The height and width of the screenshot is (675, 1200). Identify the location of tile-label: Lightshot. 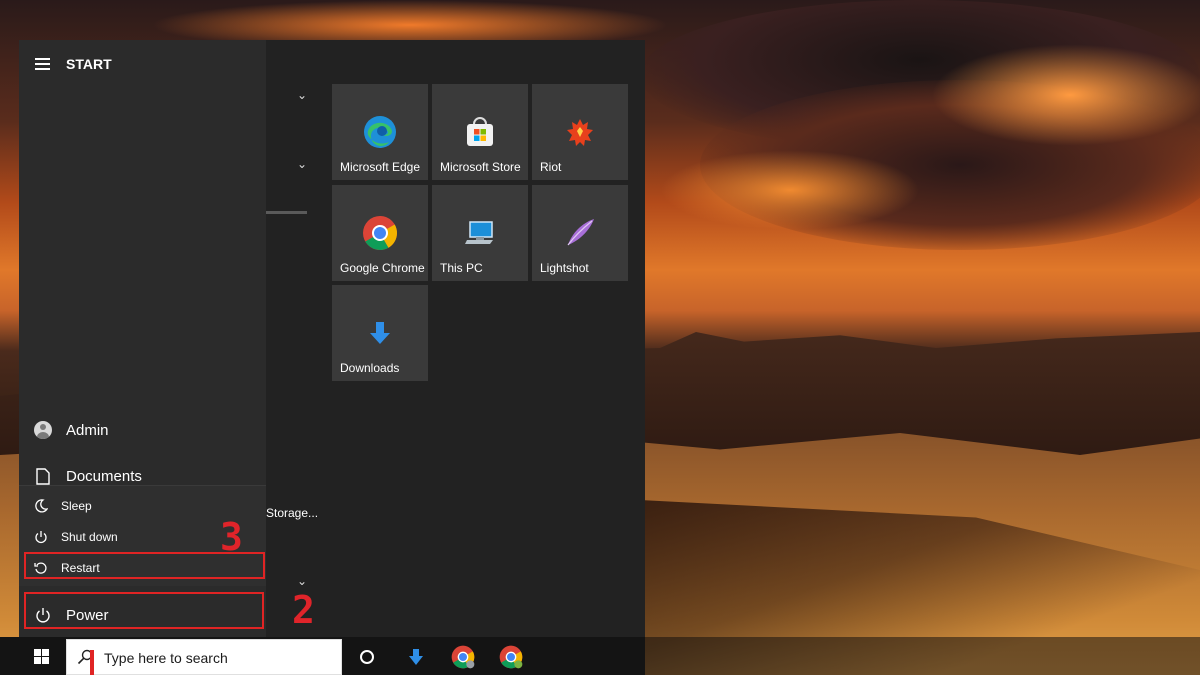
(564, 268).